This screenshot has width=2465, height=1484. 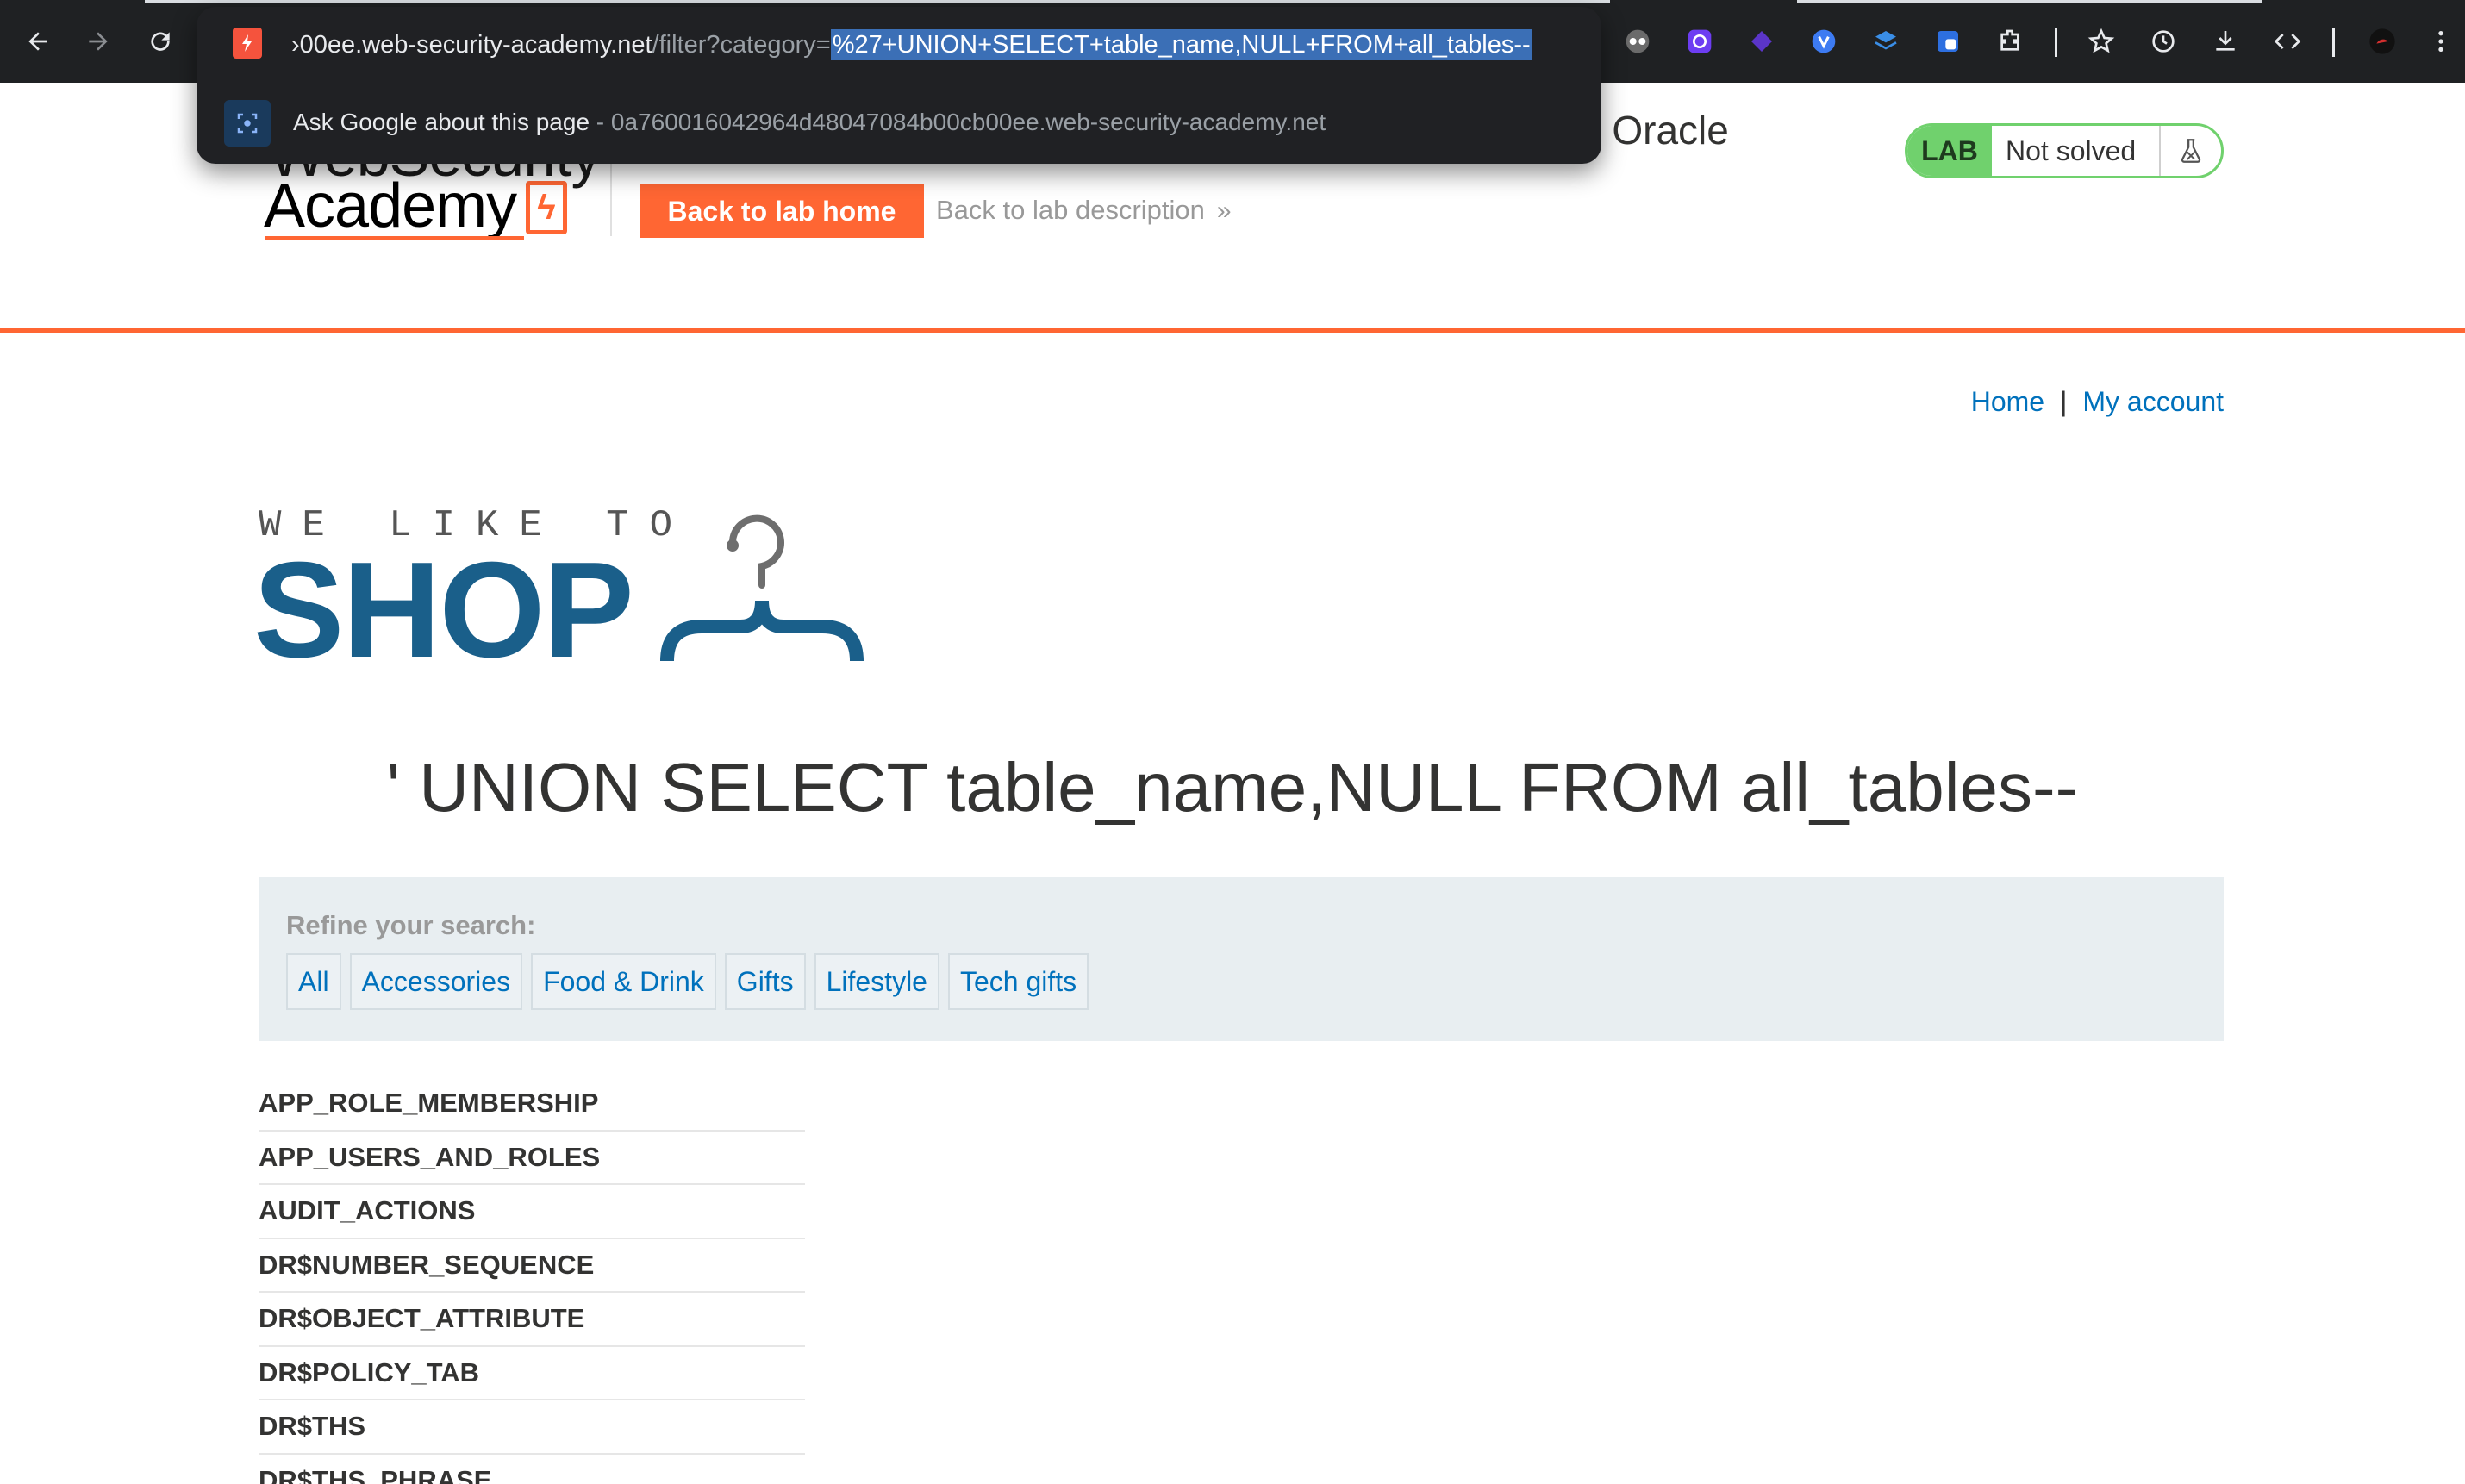 I want to click on v-extension-icon, so click(x=1824, y=42).